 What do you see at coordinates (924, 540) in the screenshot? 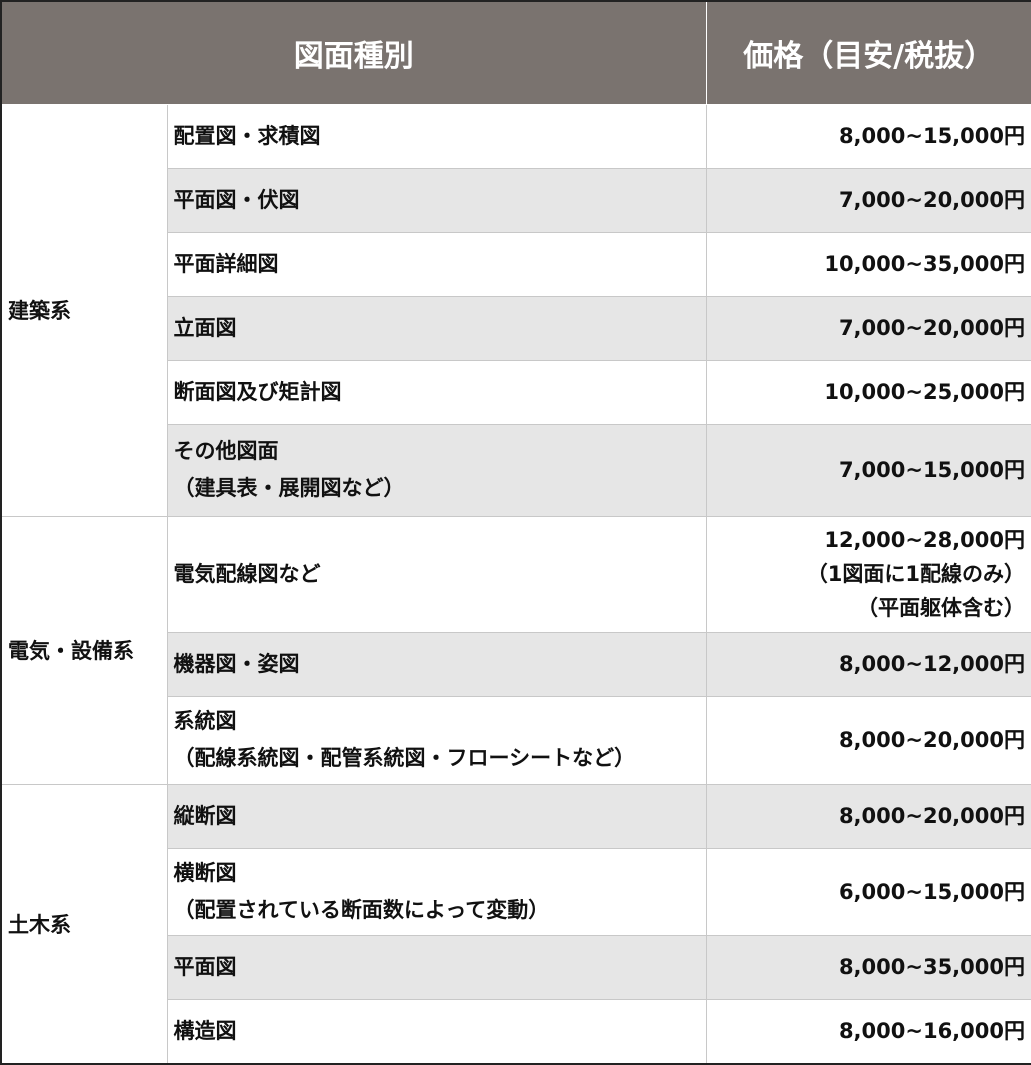
I see `price-value: 12,000~28,000円` at bounding box center [924, 540].